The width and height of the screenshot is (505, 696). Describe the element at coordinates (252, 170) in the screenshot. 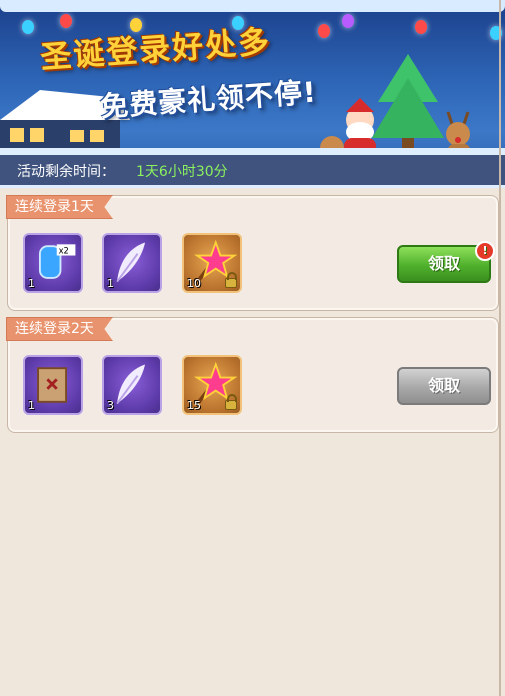

I see `event-timer-bar: 活动剩余时间： 1天6小时30分` at that location.